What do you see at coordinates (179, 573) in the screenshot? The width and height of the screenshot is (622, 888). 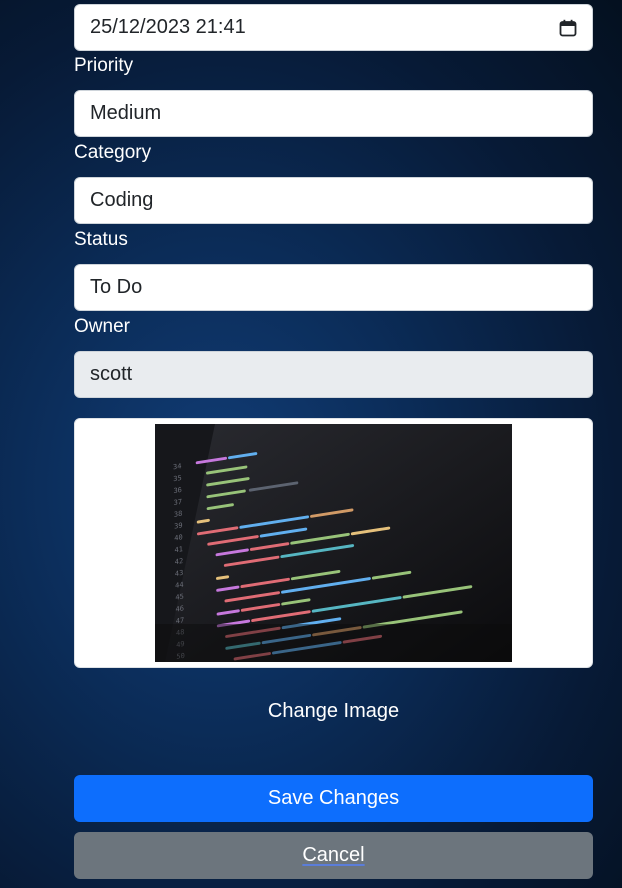 I see `svg-text: 43` at bounding box center [179, 573].